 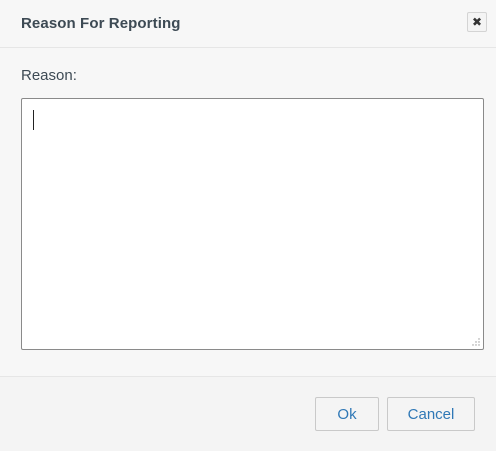 What do you see at coordinates (248, 24) in the screenshot?
I see `dialog-header: Reason For Reporting ✖` at bounding box center [248, 24].